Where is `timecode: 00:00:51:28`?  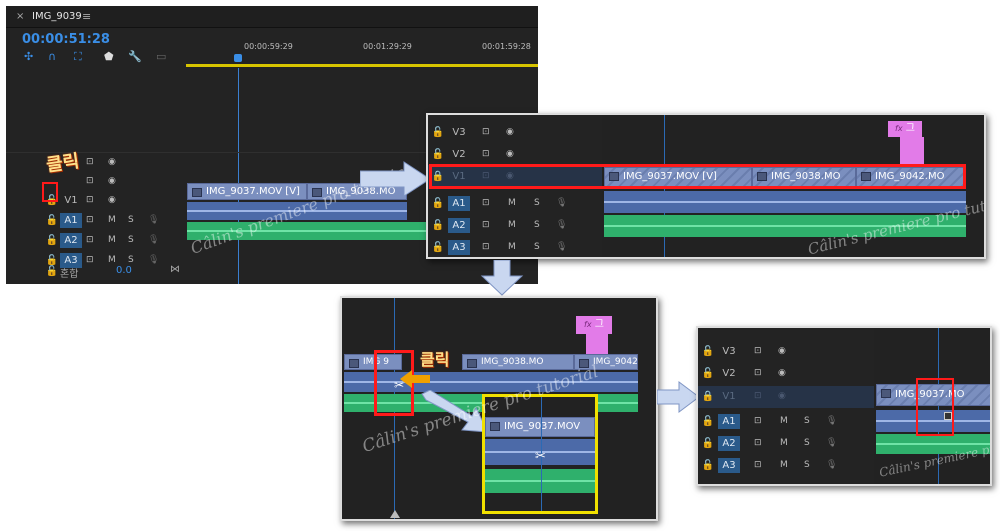 timecode: 00:00:51:28 is located at coordinates (66, 39).